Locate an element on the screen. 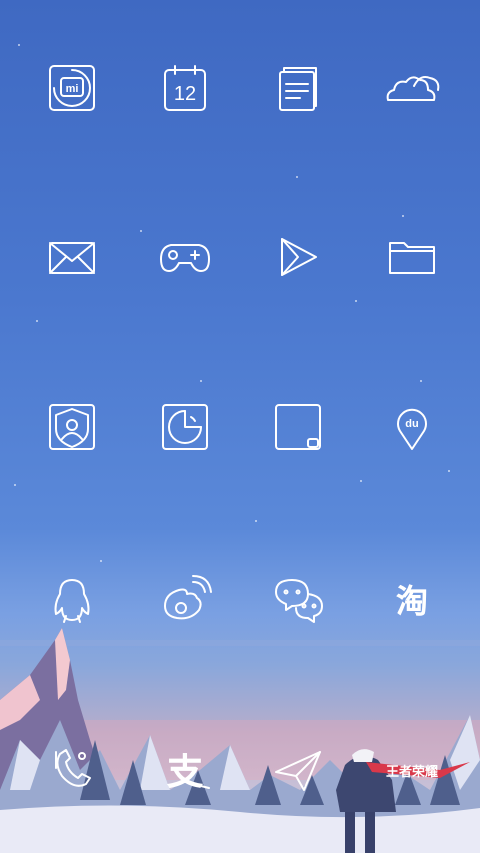 The height and width of the screenshot is (853, 480). mi-store-label: mi is located at coordinates (72, 89).